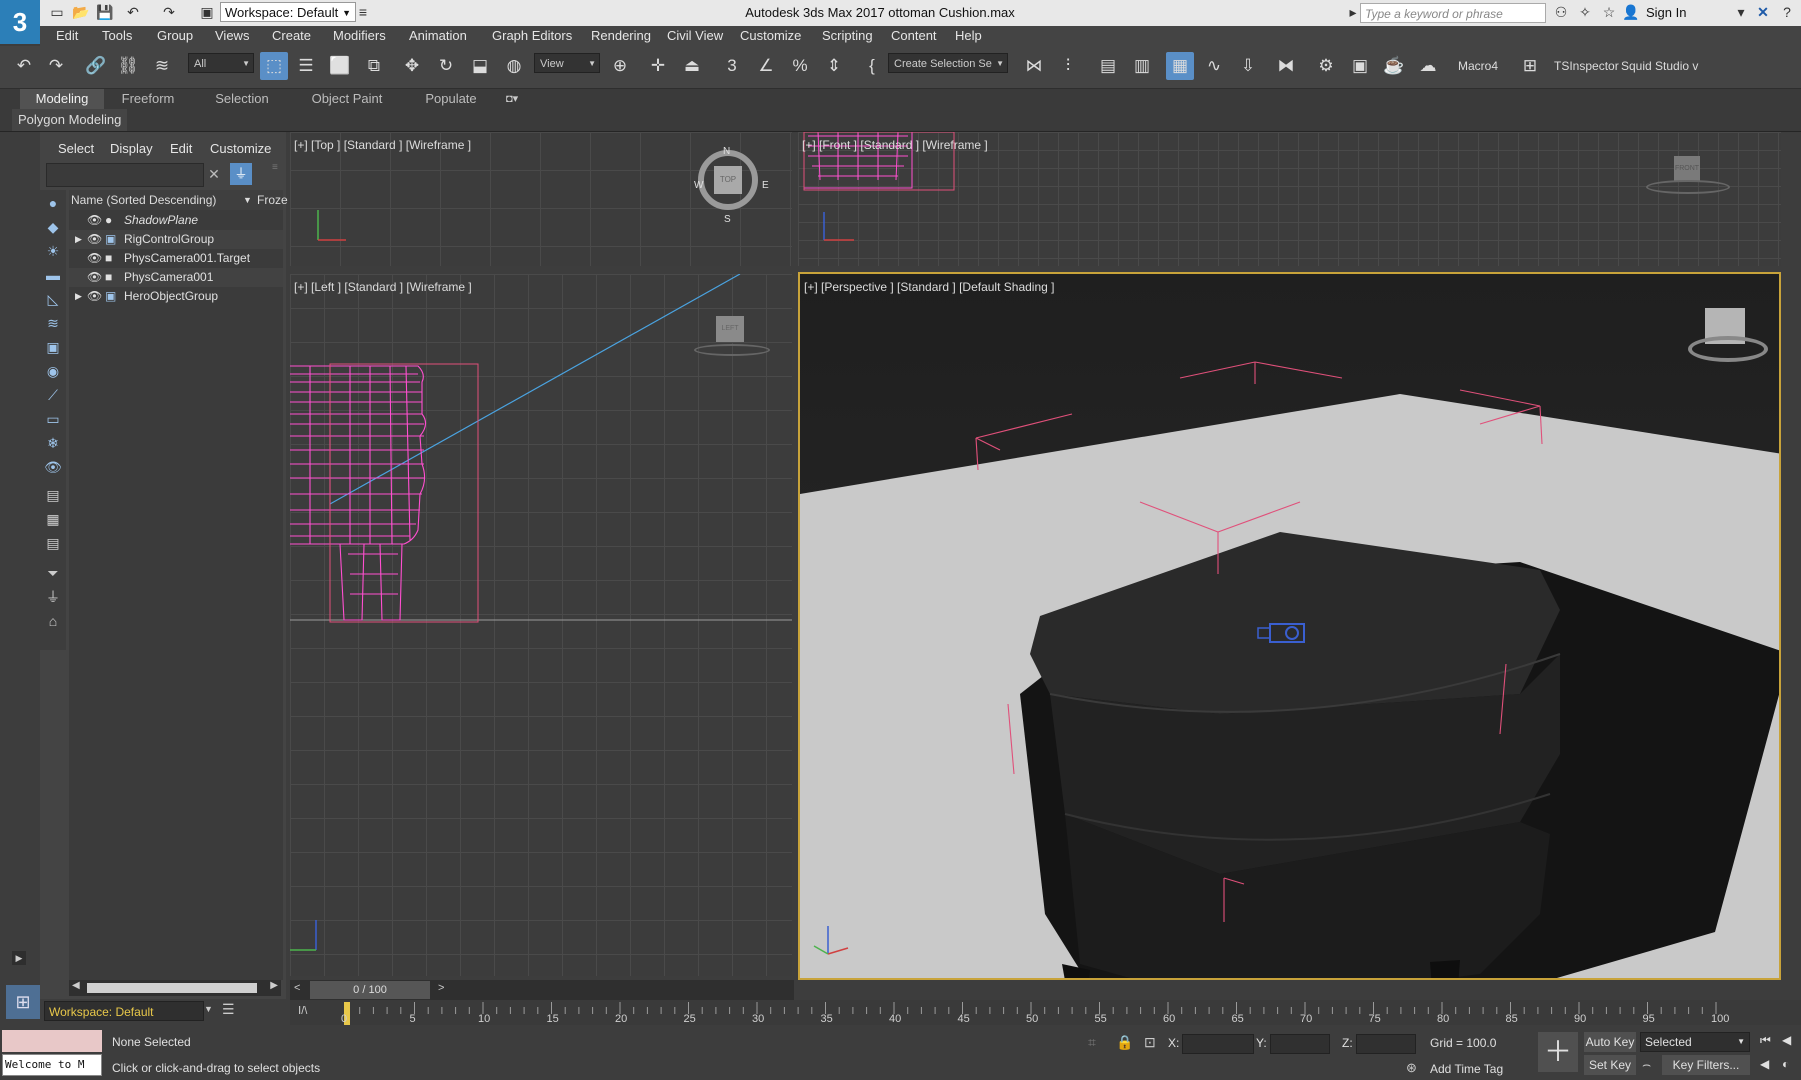  I want to click on undo-icon: ↶, so click(133, 12).